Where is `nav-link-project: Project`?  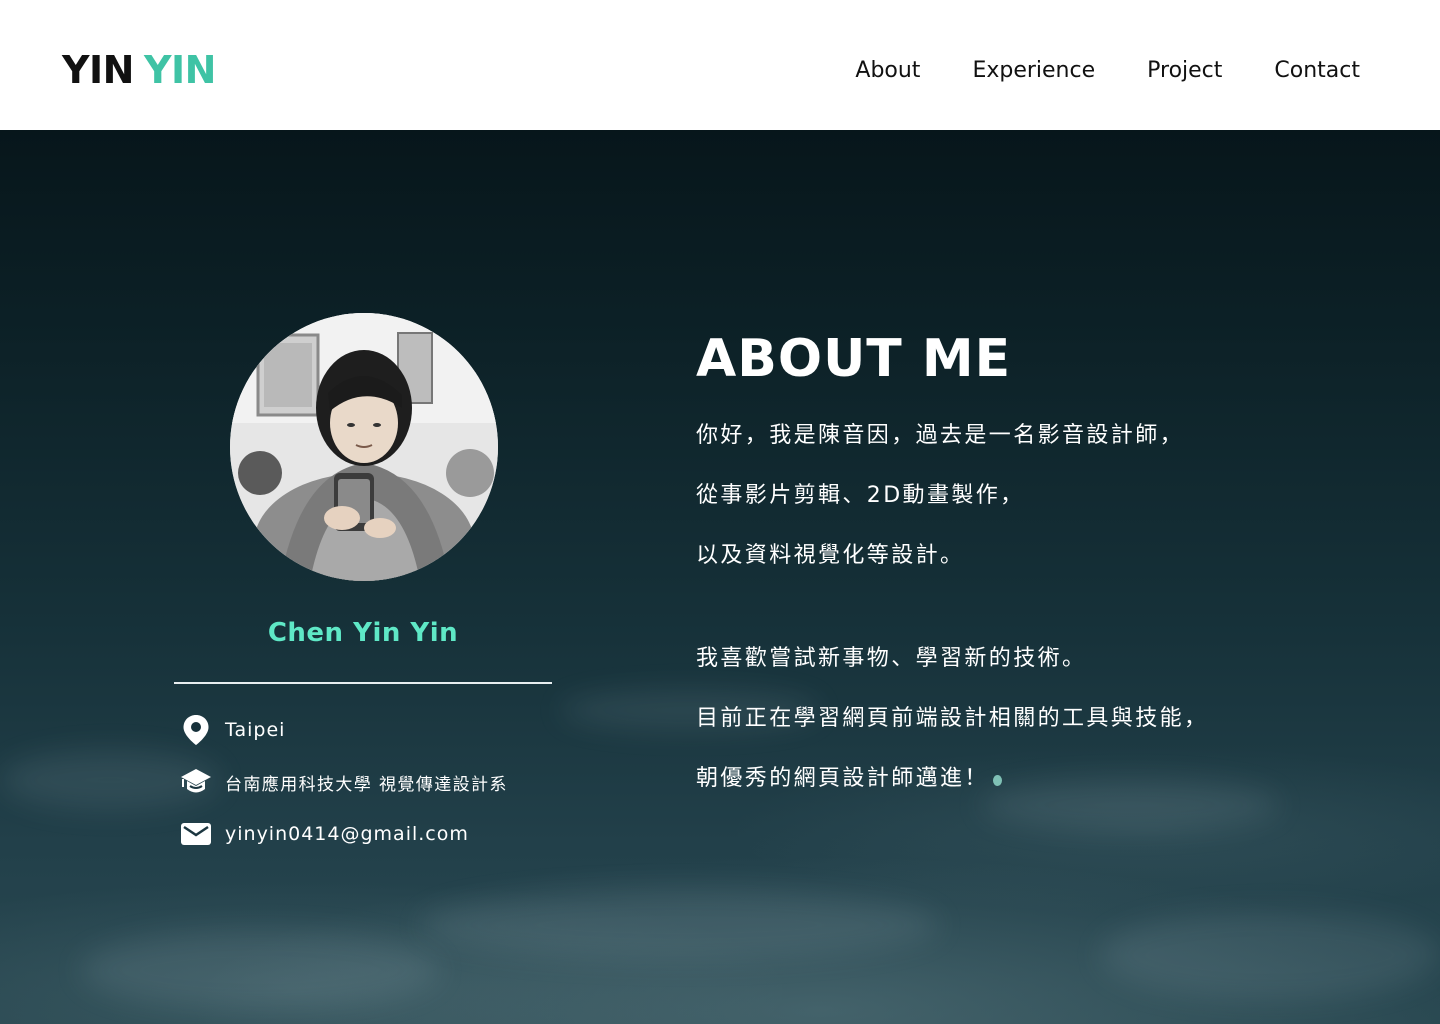 nav-link-project: Project is located at coordinates (1184, 71).